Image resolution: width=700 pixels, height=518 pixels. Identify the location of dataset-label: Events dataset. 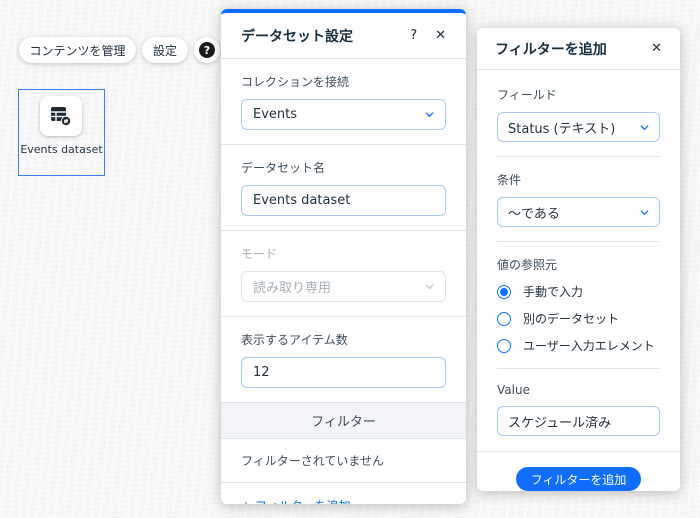
(61, 149).